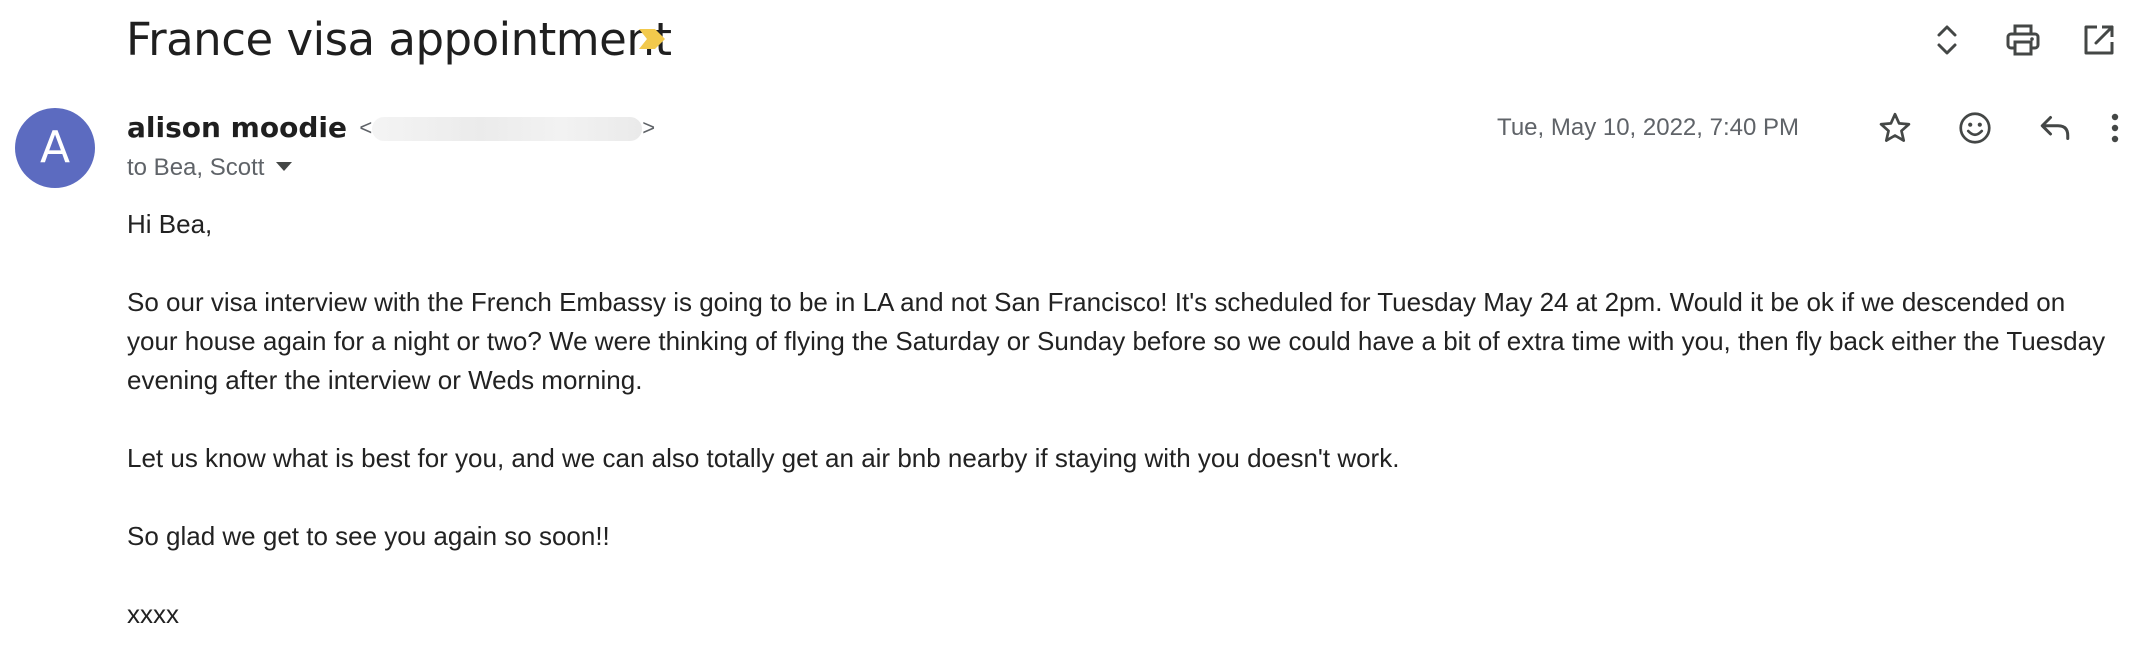 The height and width of the screenshot is (656, 2137). Describe the element at coordinates (1947, 40) in the screenshot. I see `expand-collapse-icon` at that location.